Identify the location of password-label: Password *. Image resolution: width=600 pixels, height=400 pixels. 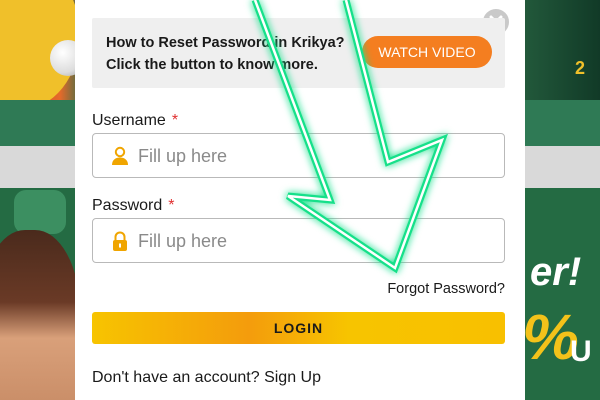
(133, 206).